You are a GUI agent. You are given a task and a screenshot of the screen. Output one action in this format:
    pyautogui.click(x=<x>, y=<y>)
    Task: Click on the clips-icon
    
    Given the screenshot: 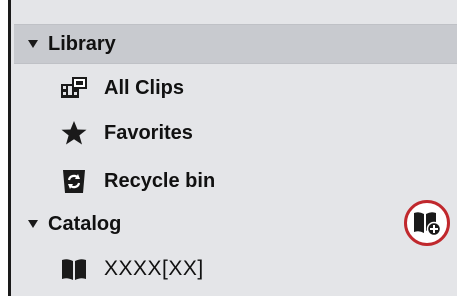 What is the action you would take?
    pyautogui.click(x=74, y=88)
    